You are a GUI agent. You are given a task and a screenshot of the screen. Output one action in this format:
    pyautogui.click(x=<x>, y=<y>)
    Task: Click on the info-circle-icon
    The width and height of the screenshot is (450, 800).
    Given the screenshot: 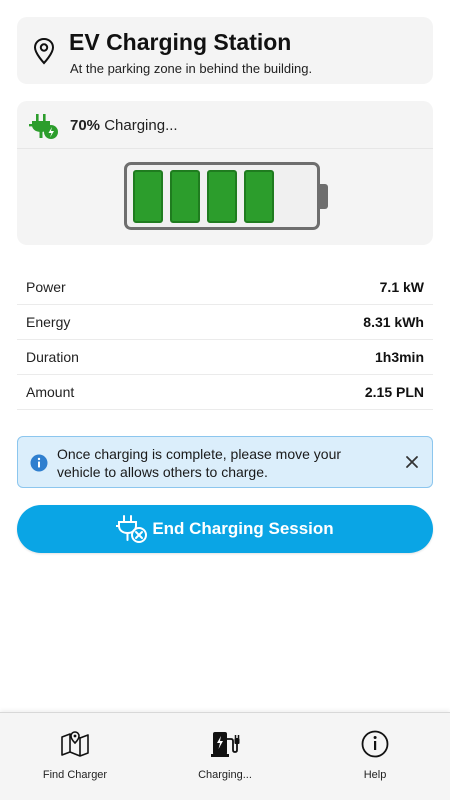 What is the action you would take?
    pyautogui.click(x=375, y=744)
    